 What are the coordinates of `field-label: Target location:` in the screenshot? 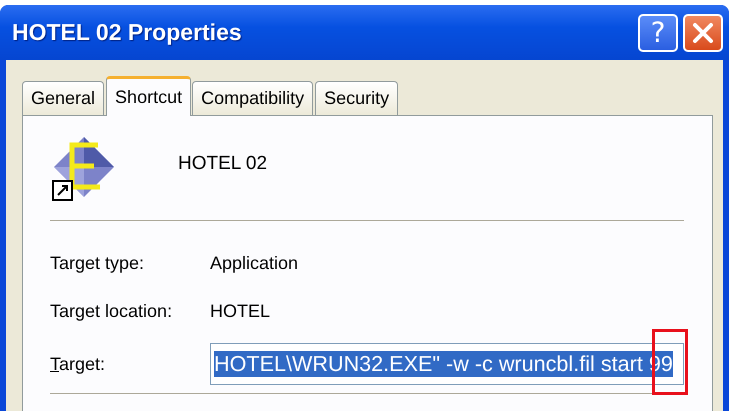 It's located at (112, 311).